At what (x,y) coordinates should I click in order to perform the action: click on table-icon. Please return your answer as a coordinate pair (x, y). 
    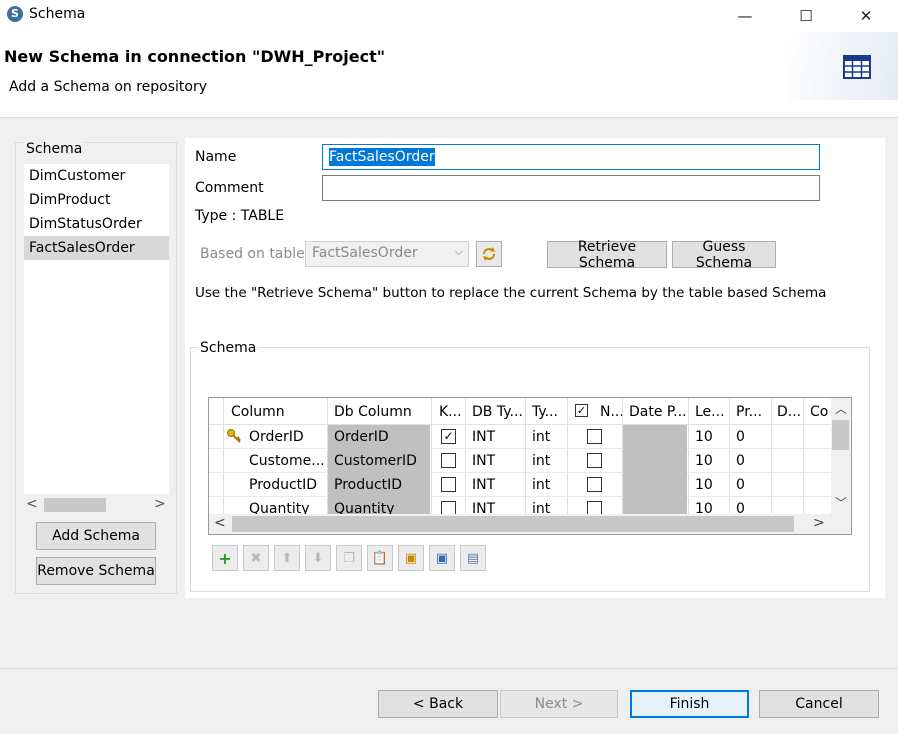
    Looking at the image, I should click on (857, 67).